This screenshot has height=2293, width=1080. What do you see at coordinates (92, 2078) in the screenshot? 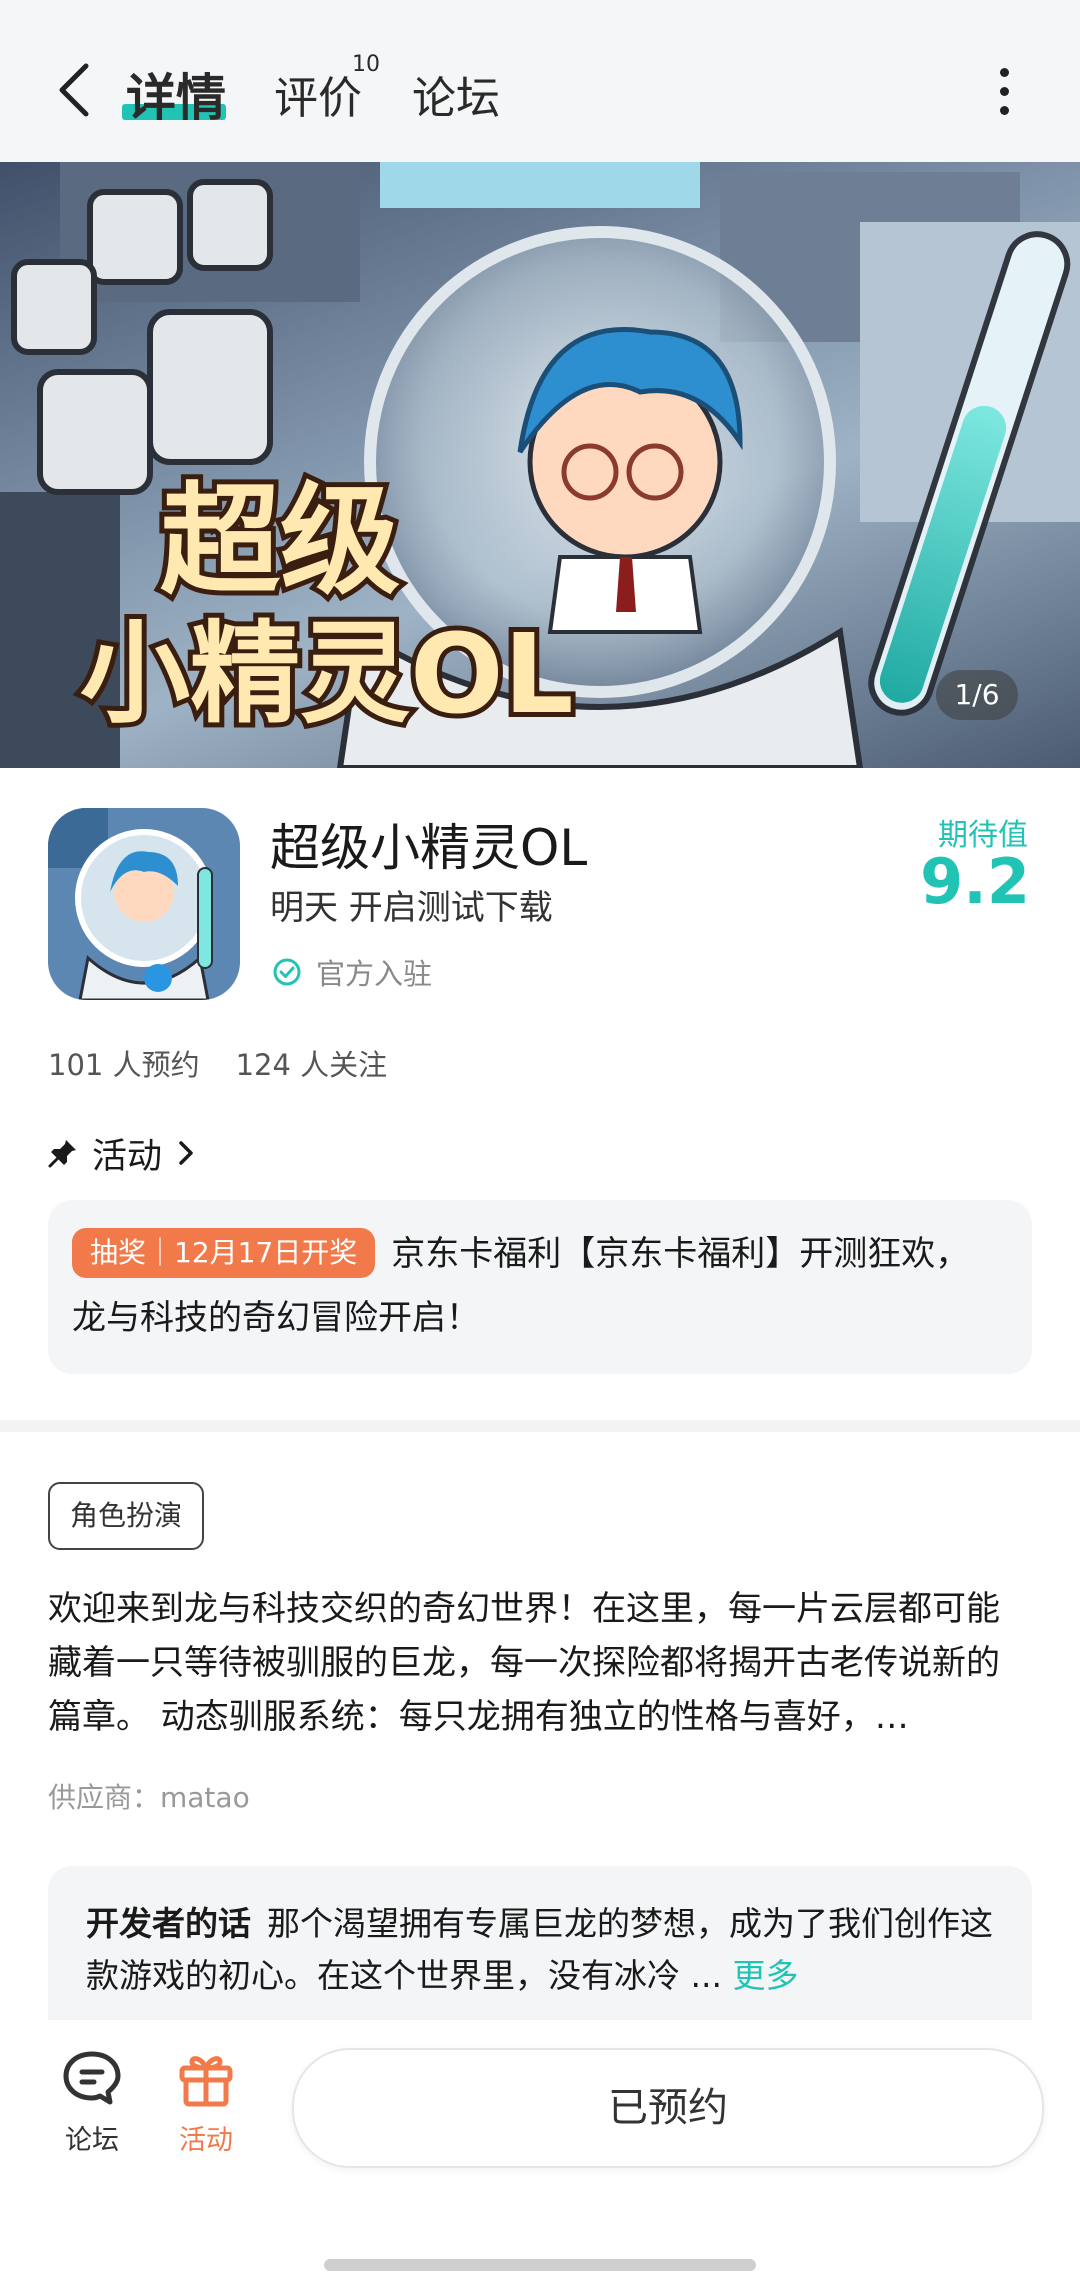
I see `forum-chat-icon` at bounding box center [92, 2078].